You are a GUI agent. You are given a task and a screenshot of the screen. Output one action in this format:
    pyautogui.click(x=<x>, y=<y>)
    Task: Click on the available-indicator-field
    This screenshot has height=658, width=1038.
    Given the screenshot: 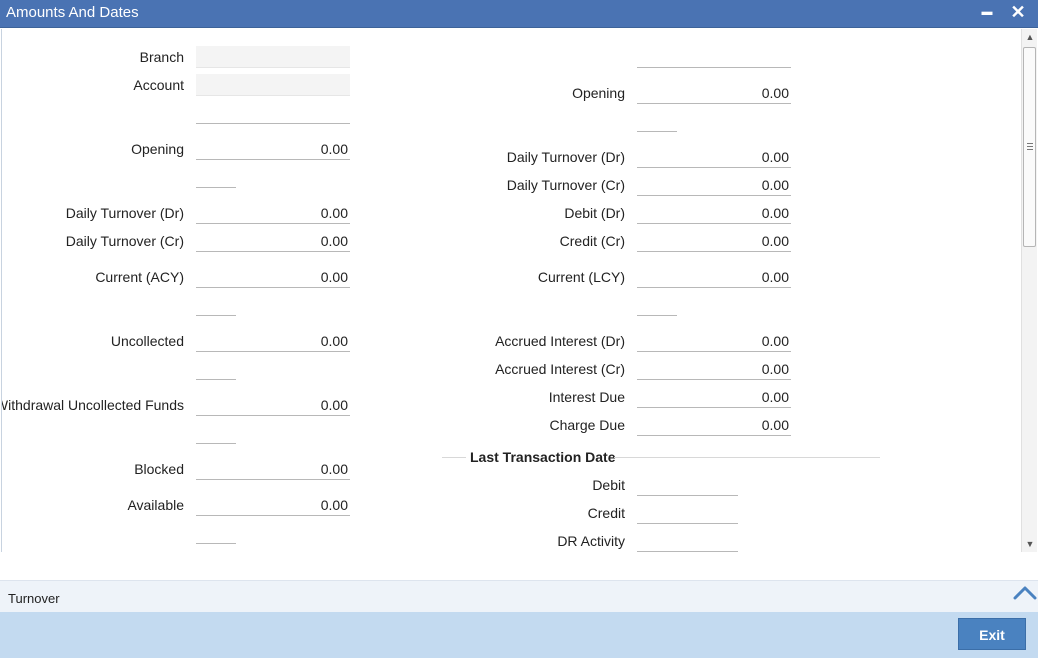 What is the action you would take?
    pyautogui.click(x=216, y=533)
    